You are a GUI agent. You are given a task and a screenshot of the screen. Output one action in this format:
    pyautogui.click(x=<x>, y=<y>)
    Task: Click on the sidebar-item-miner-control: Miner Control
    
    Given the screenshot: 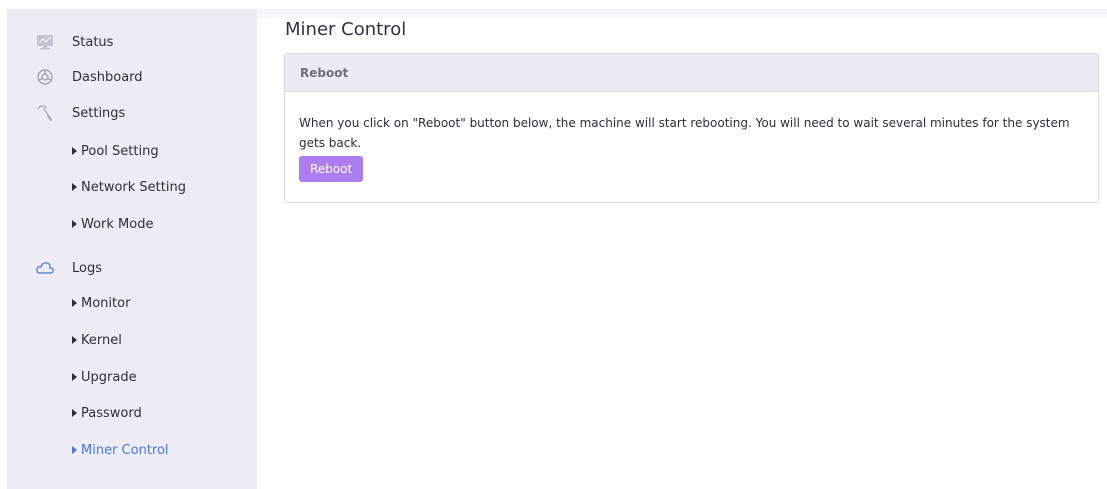 What is the action you would take?
    pyautogui.click(x=120, y=450)
    